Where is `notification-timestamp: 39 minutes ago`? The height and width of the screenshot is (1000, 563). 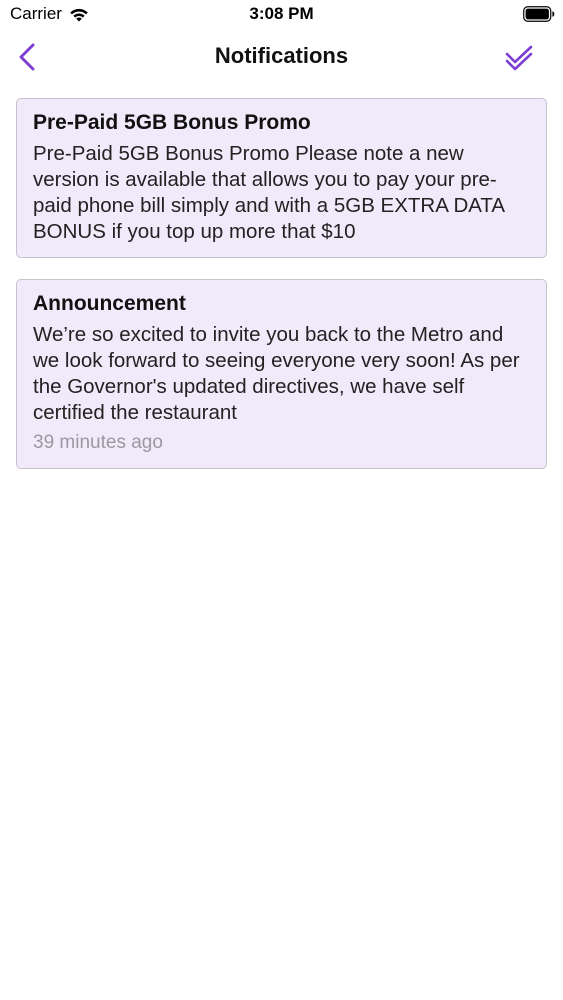 notification-timestamp: 39 minutes ago is located at coordinates (98, 442).